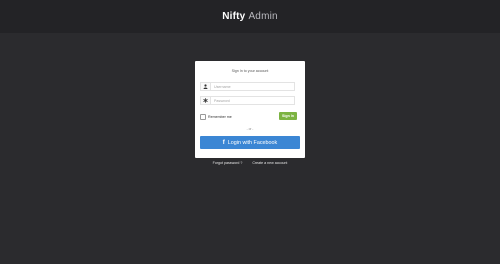  What do you see at coordinates (228, 163) in the screenshot?
I see `forgot-password-link: Forgot password ?` at bounding box center [228, 163].